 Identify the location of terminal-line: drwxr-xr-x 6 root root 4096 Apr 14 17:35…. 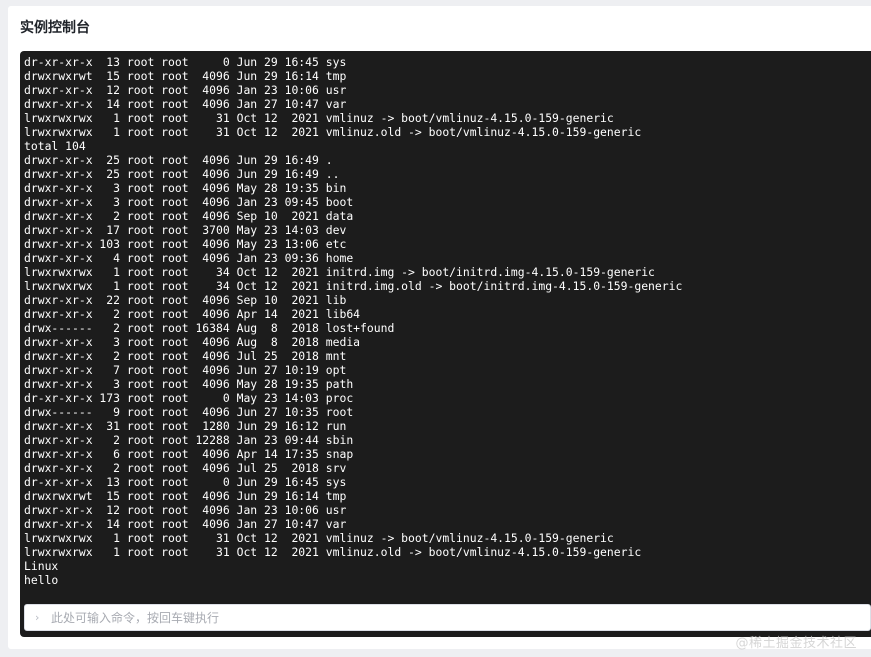
(189, 454).